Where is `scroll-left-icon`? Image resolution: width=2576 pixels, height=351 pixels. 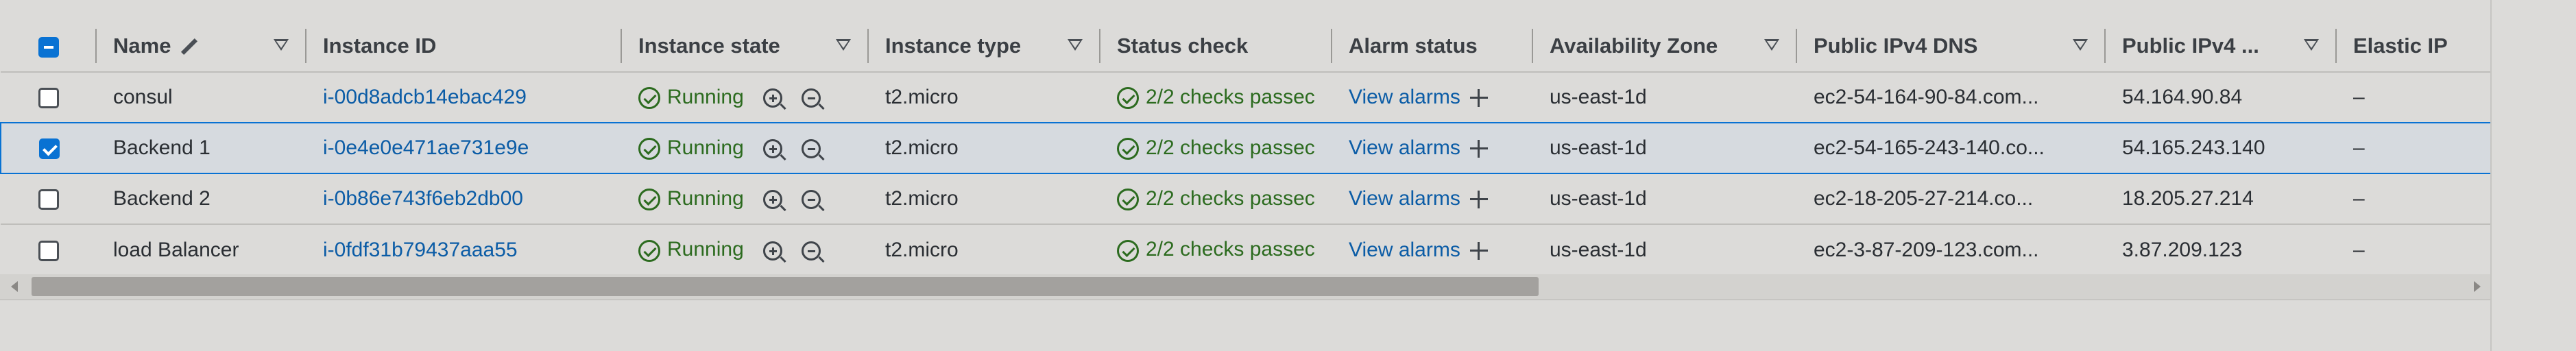
scroll-left-icon is located at coordinates (15, 286).